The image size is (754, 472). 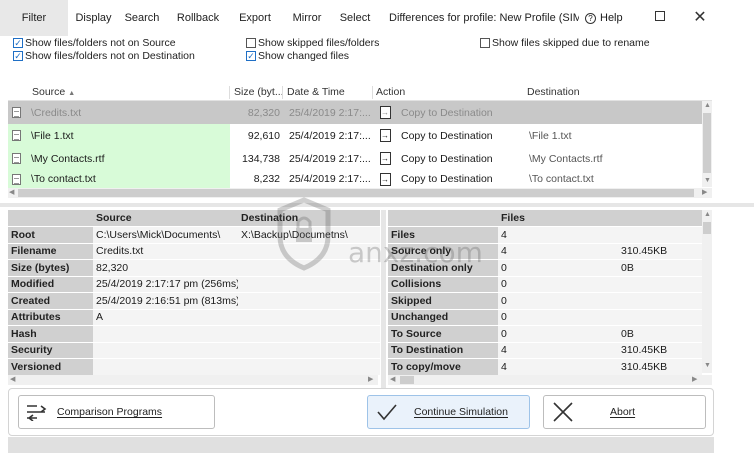 I want to click on filter-not-on-source: ✓ Show files/folders not on Source, so click(x=94, y=43).